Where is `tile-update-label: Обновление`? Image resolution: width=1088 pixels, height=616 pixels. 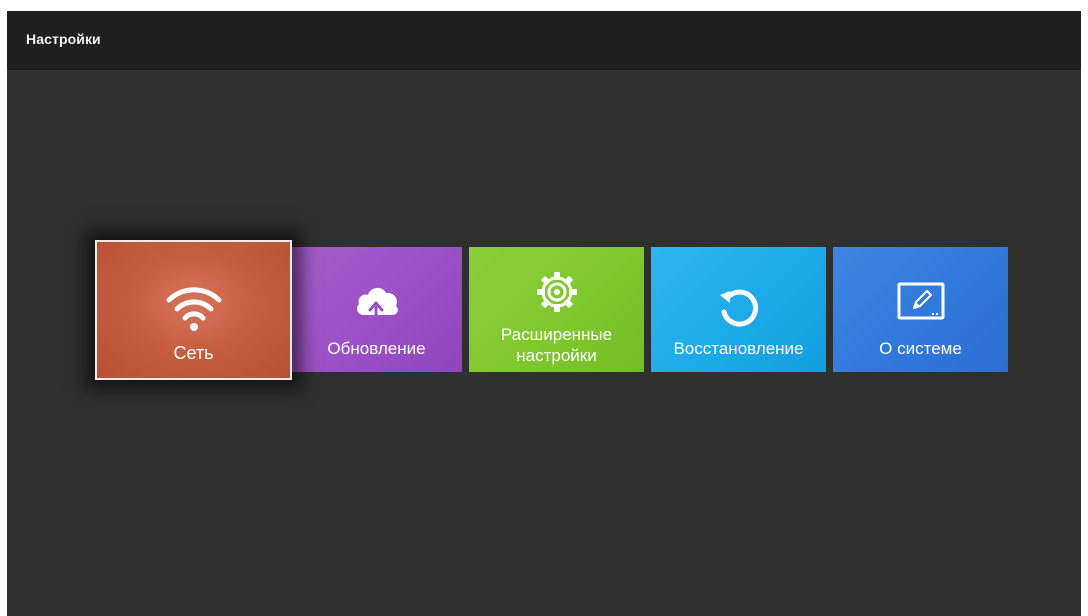
tile-update-label: Обновление is located at coordinates (376, 348).